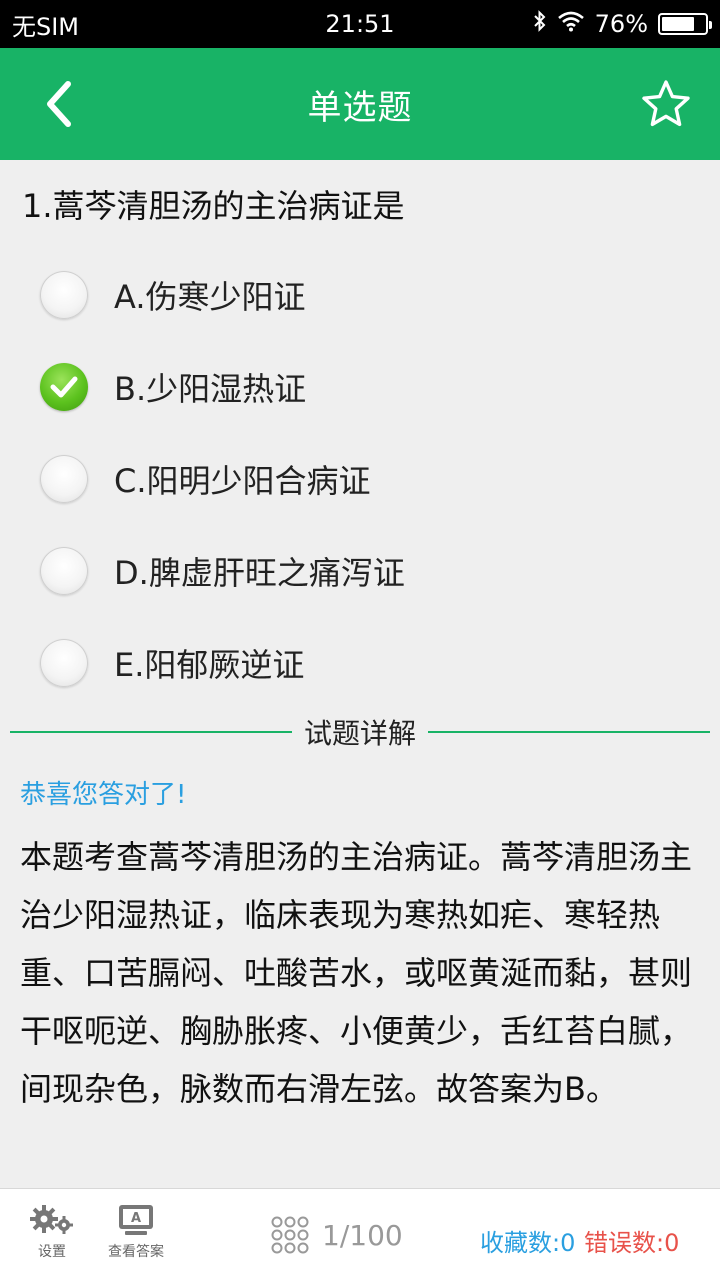 This screenshot has height=1280, width=720. What do you see at coordinates (209, 665) in the screenshot?
I see `option-label: E.阳郁厥逆证` at bounding box center [209, 665].